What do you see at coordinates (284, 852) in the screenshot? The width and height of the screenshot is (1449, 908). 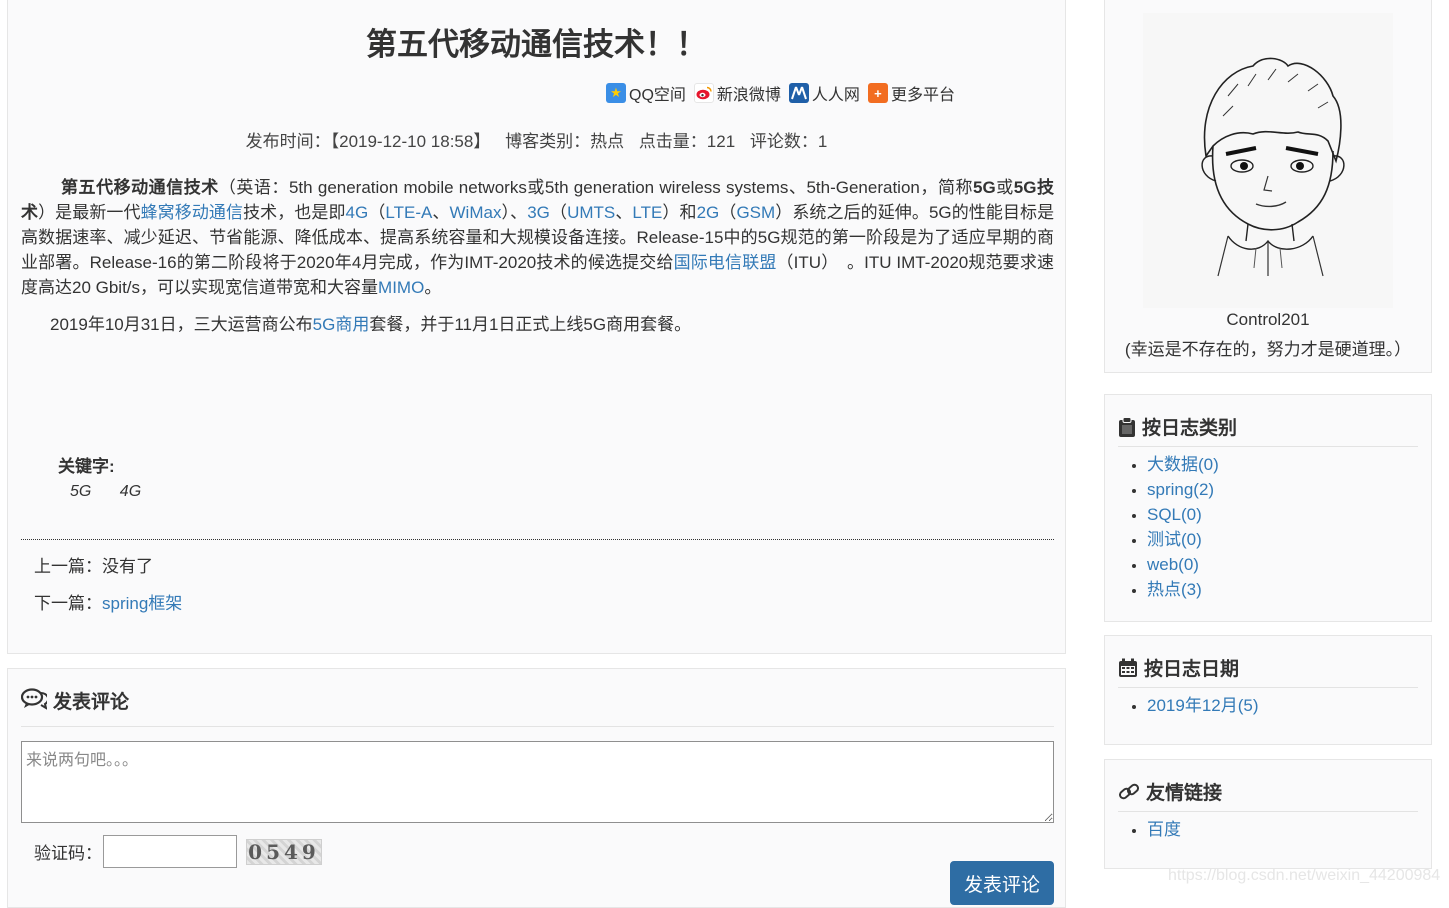 I see `captcha-image: 0549` at bounding box center [284, 852].